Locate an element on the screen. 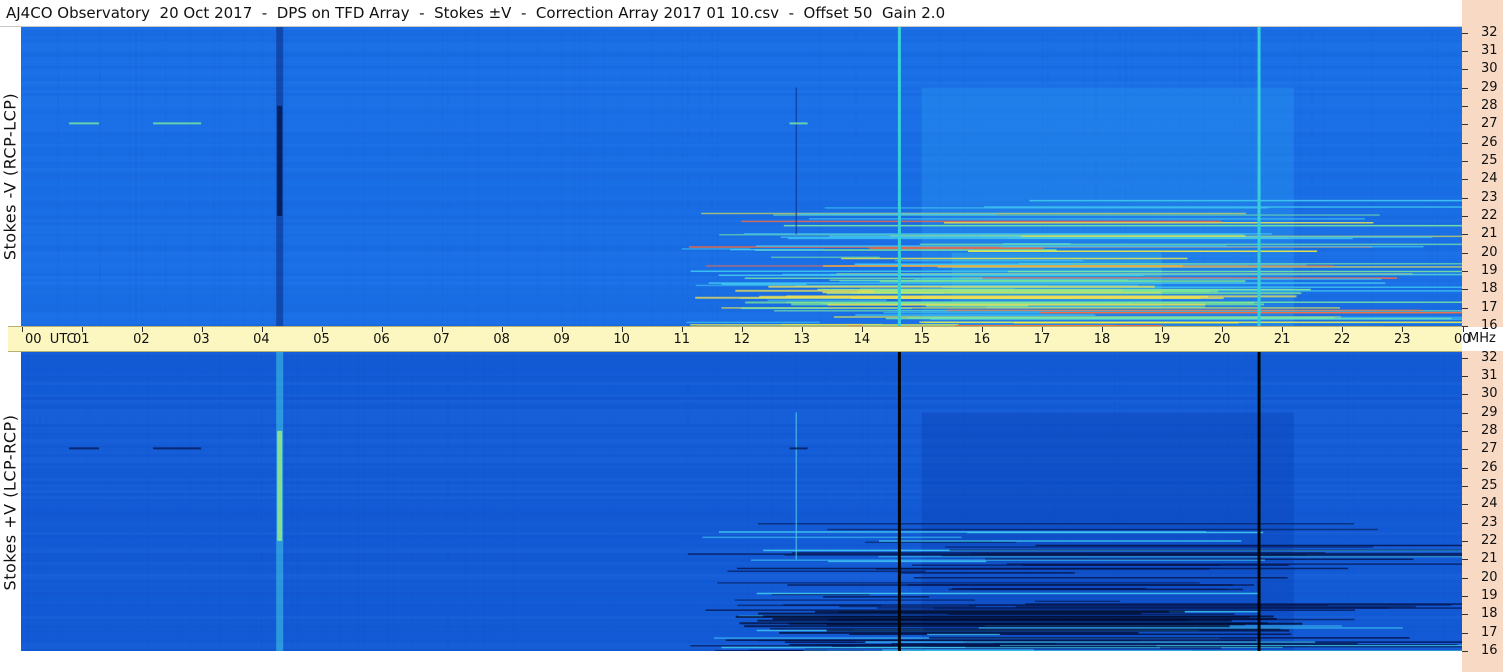 This screenshot has width=1503, height=672. time-tick-label: 16 is located at coordinates (982, 339).